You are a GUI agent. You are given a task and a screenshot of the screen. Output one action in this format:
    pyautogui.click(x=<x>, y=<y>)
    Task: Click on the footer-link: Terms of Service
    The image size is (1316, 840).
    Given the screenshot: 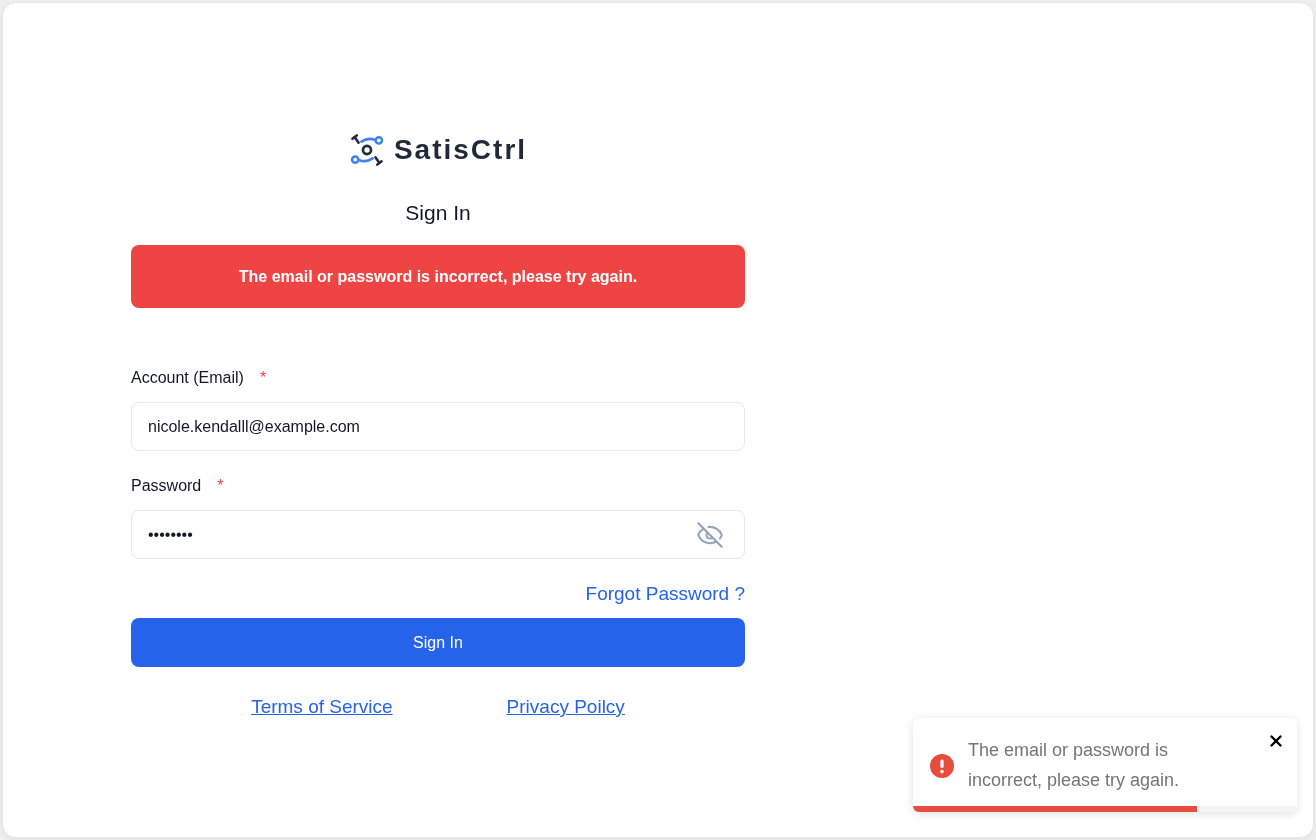 What is the action you would take?
    pyautogui.click(x=322, y=707)
    